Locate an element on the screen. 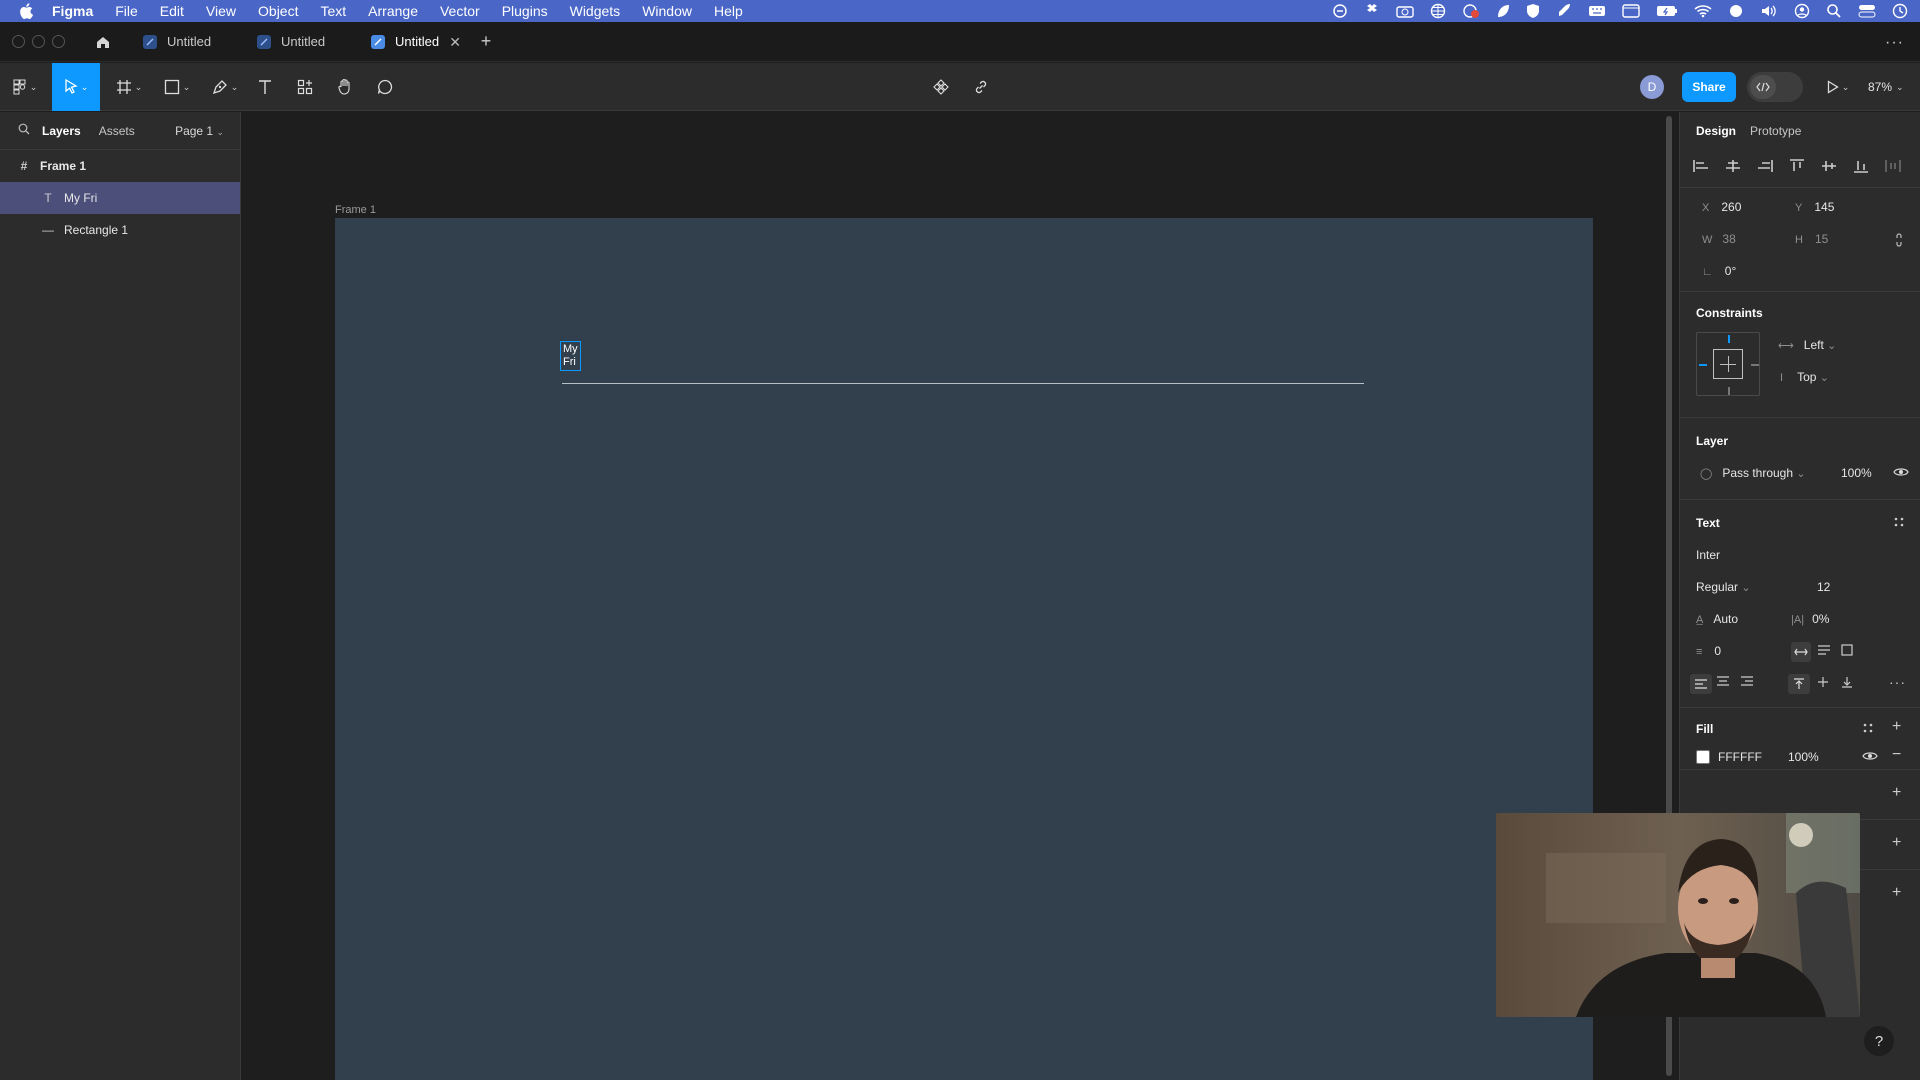 This screenshot has width=1920, height=1080. align-center-v-icon is located at coordinates (1829, 166).